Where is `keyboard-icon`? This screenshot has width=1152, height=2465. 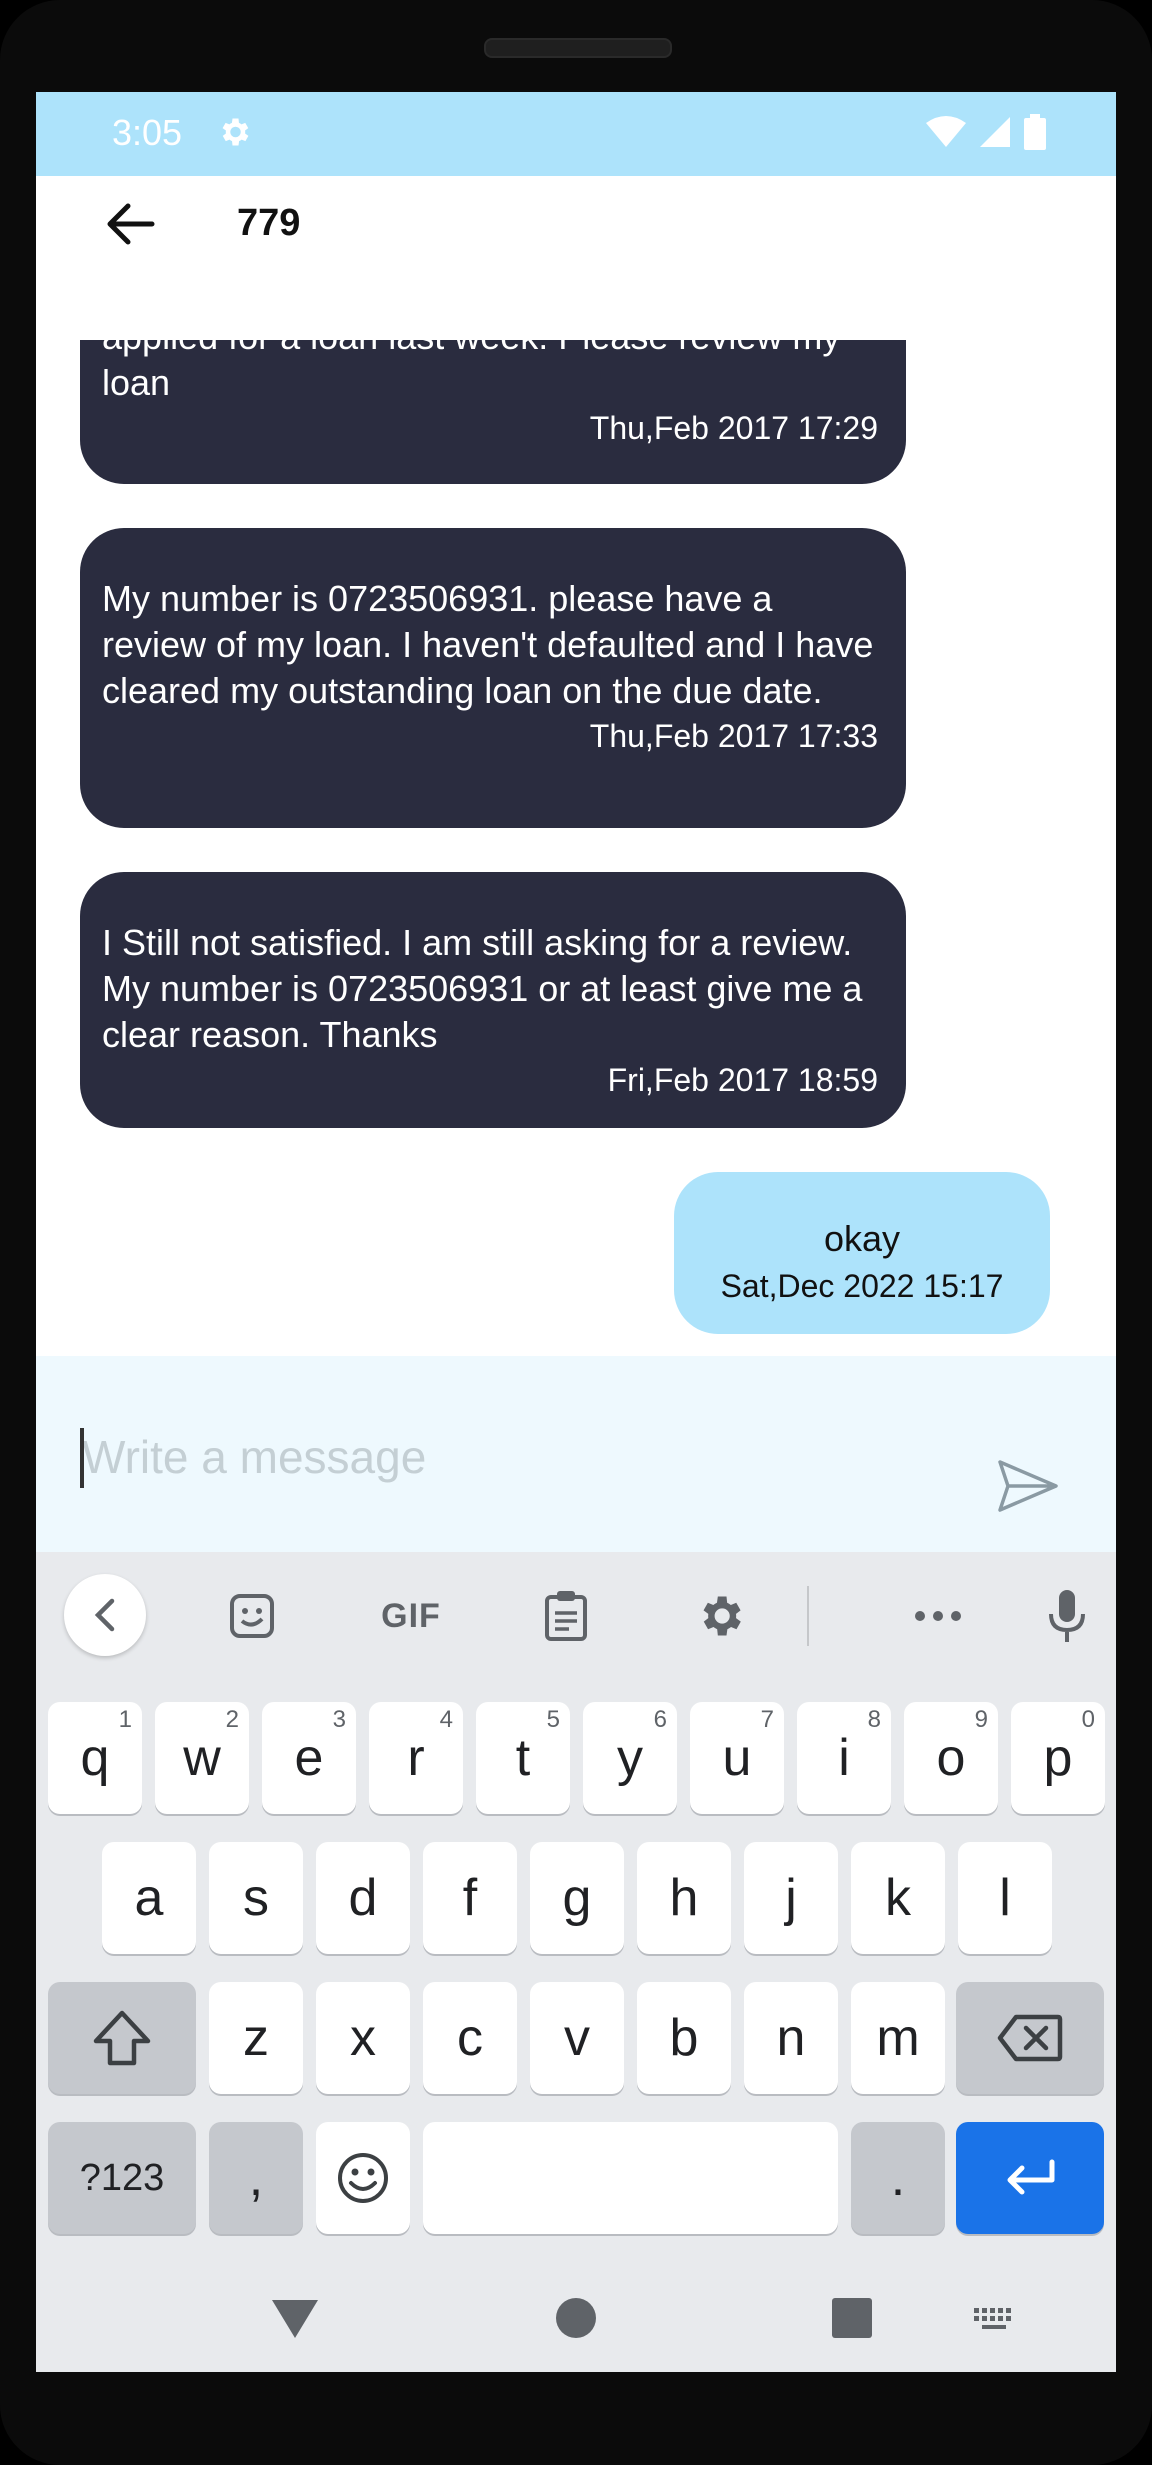
keyboard-icon is located at coordinates (992, 2318).